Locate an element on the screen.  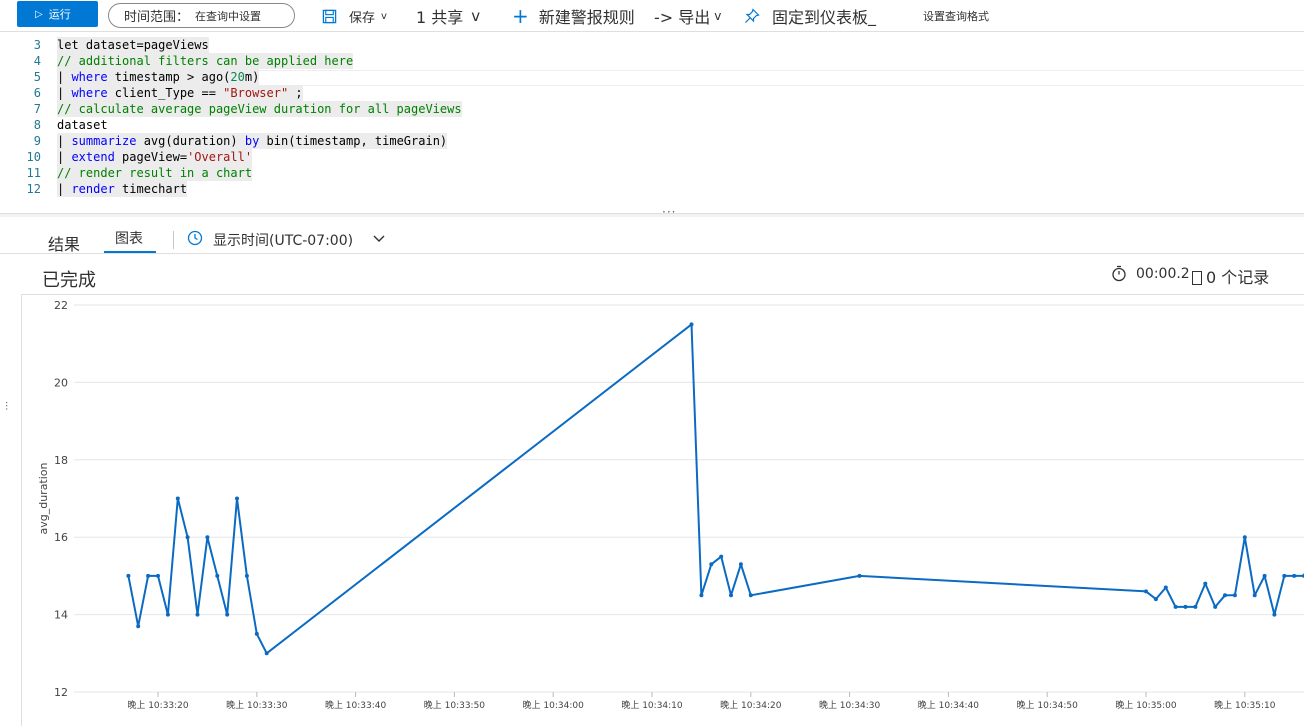
code-text: | where timestamp > ago(20m) is located at coordinates (158, 77).